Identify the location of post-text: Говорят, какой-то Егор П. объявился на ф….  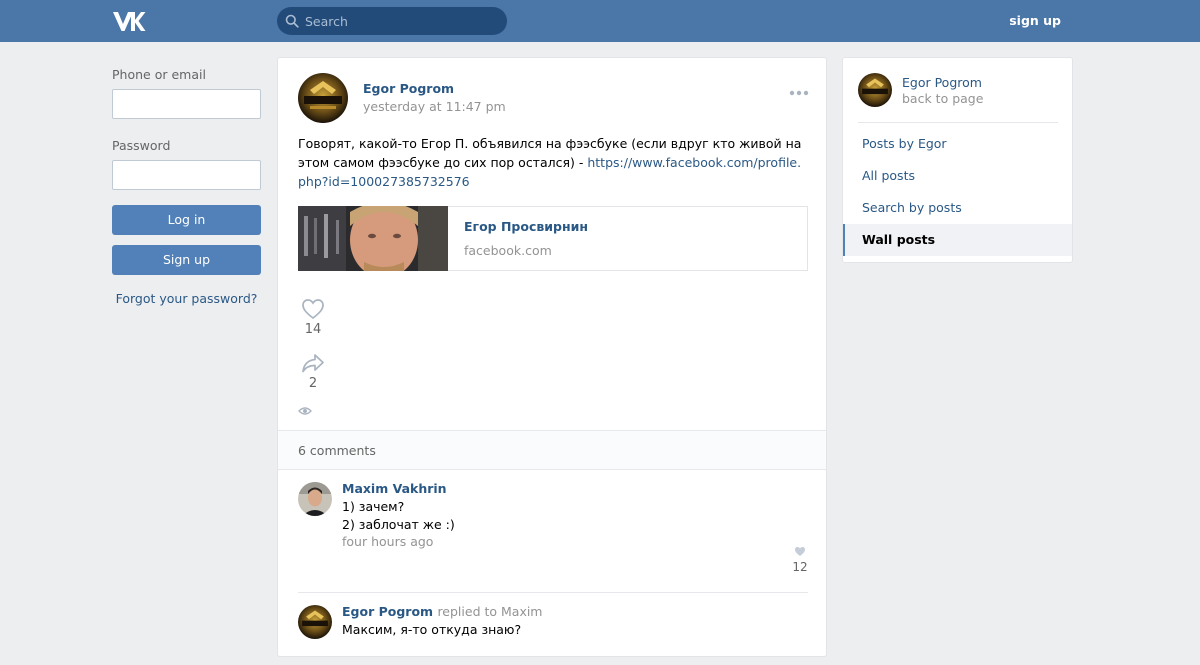
(553, 162).